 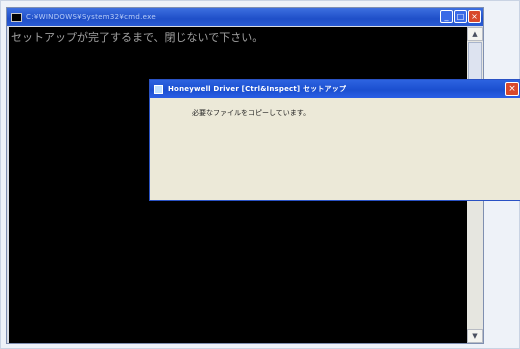 What do you see at coordinates (16, 17) in the screenshot?
I see `console-icon` at bounding box center [16, 17].